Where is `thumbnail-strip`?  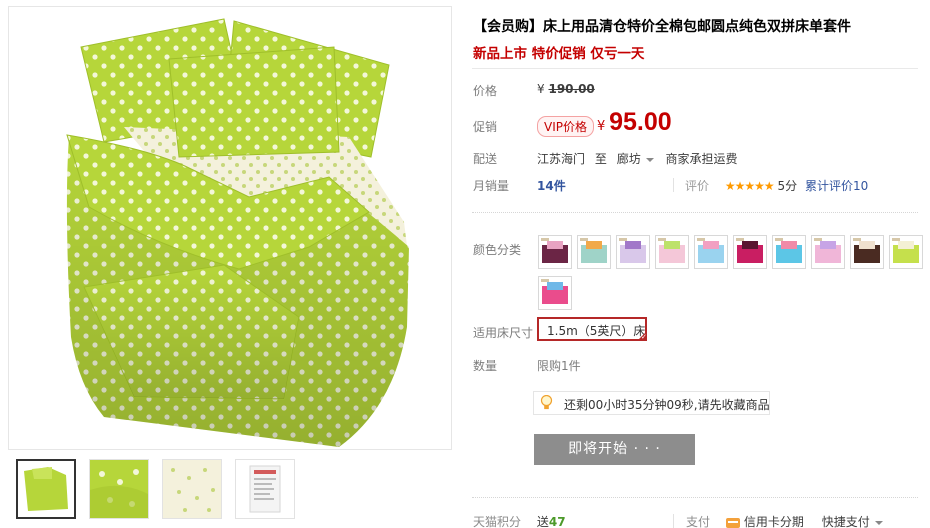 thumbnail-strip is located at coordinates (155, 489).